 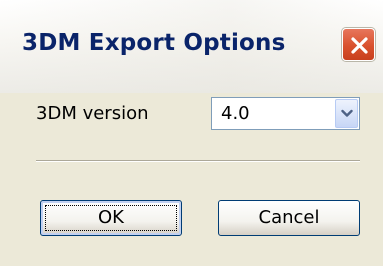 I want to click on cancel-button: Cancel, so click(x=289, y=218).